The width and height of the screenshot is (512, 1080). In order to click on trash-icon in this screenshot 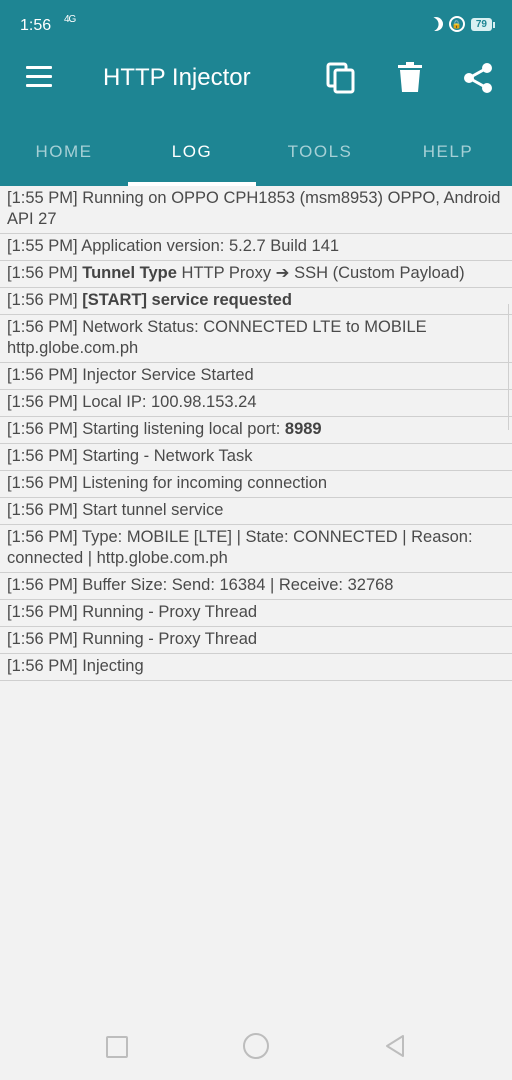, I will do `click(410, 77)`.